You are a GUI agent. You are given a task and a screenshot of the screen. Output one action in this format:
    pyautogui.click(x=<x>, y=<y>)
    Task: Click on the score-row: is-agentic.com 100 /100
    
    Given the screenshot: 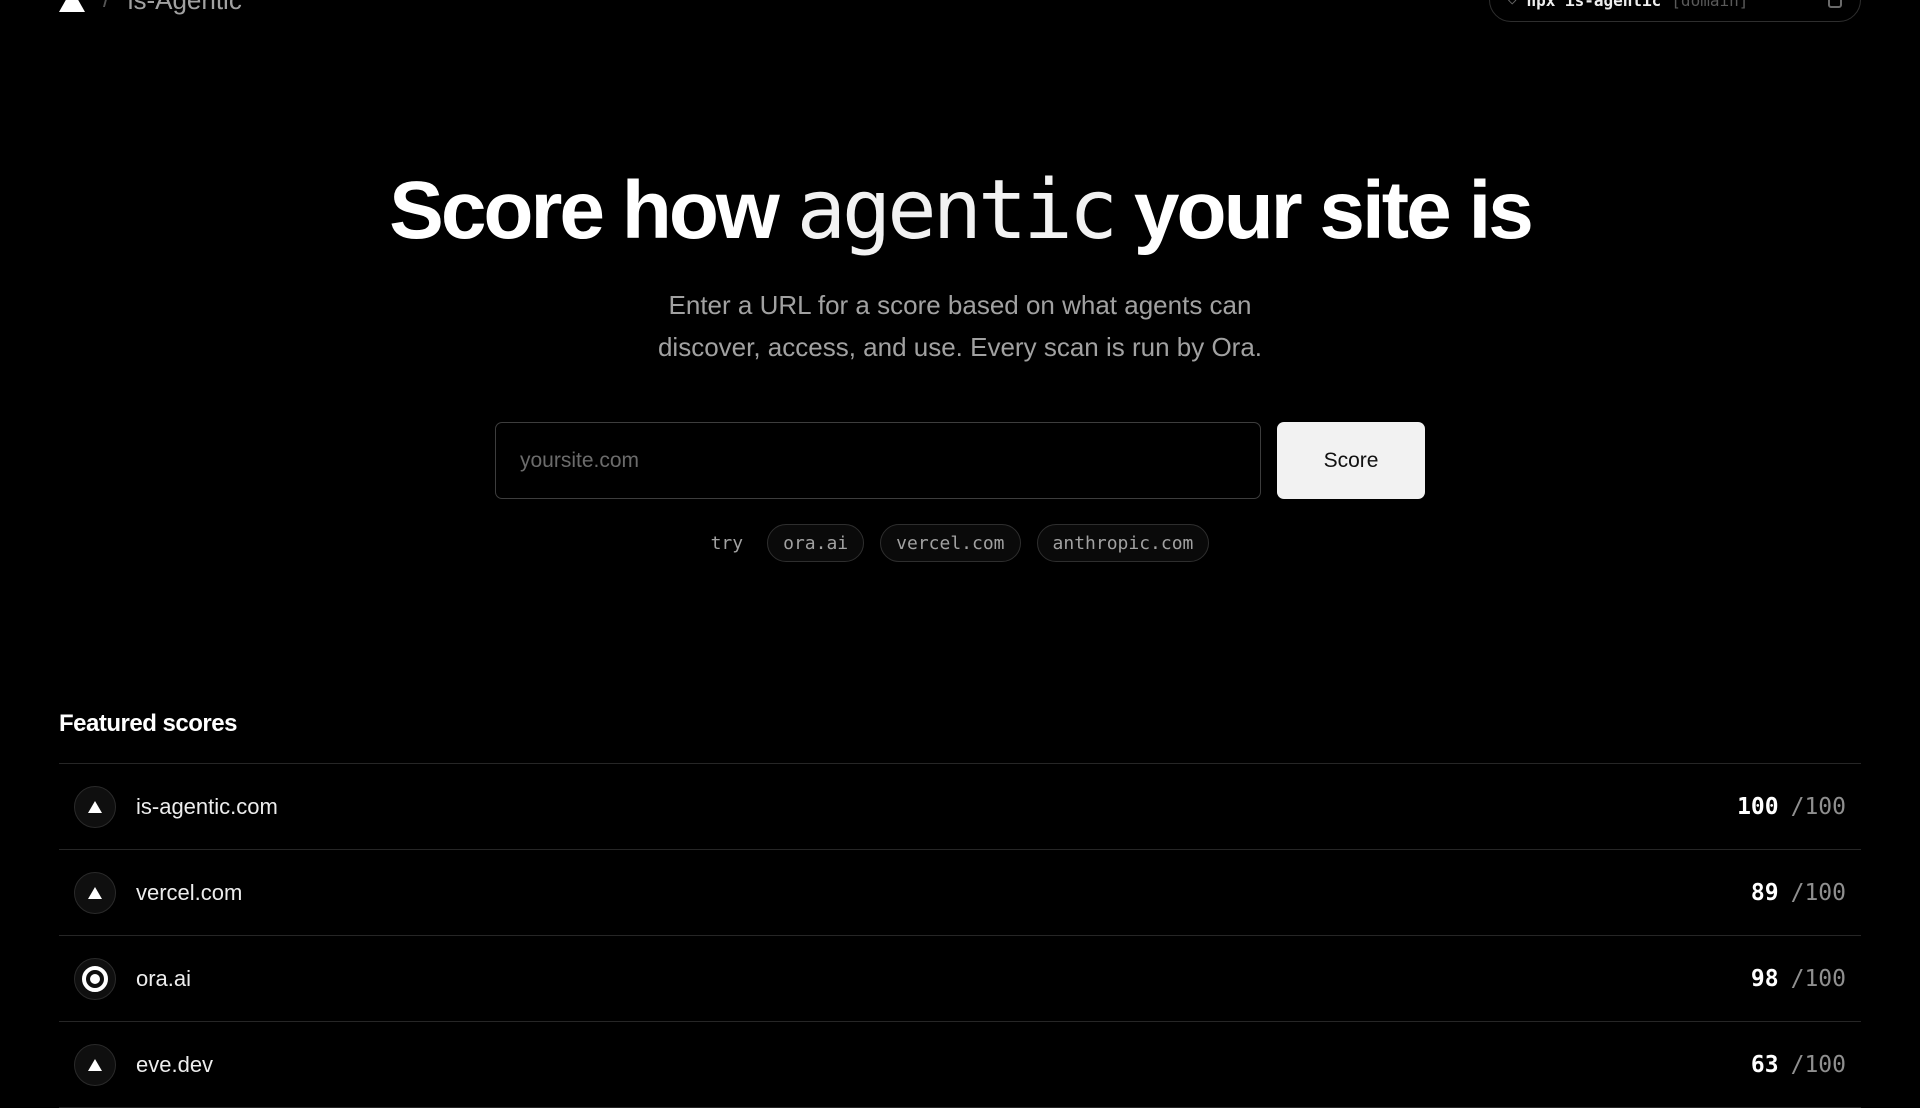 What is the action you would take?
    pyautogui.click(x=960, y=807)
    